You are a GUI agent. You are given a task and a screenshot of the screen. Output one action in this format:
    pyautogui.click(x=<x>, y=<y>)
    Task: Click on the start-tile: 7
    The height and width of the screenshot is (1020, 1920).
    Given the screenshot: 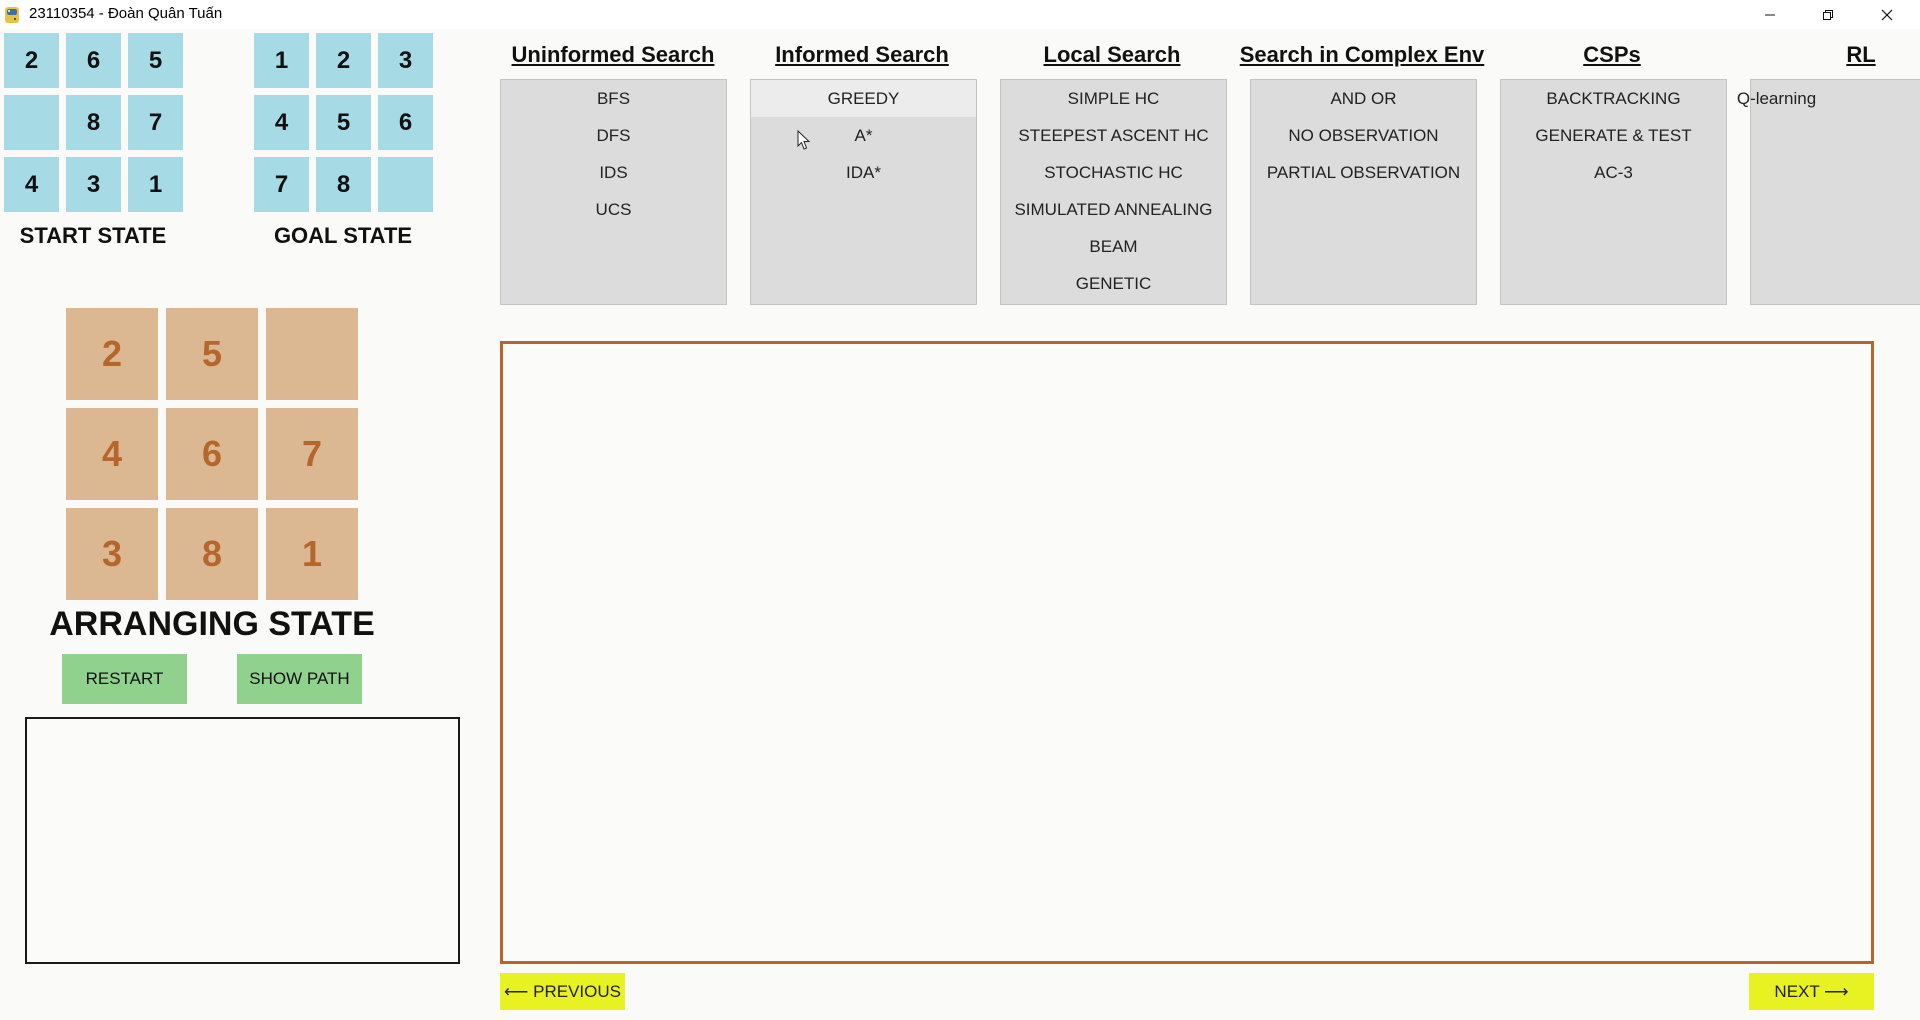 What is the action you would take?
    pyautogui.click(x=155, y=122)
    